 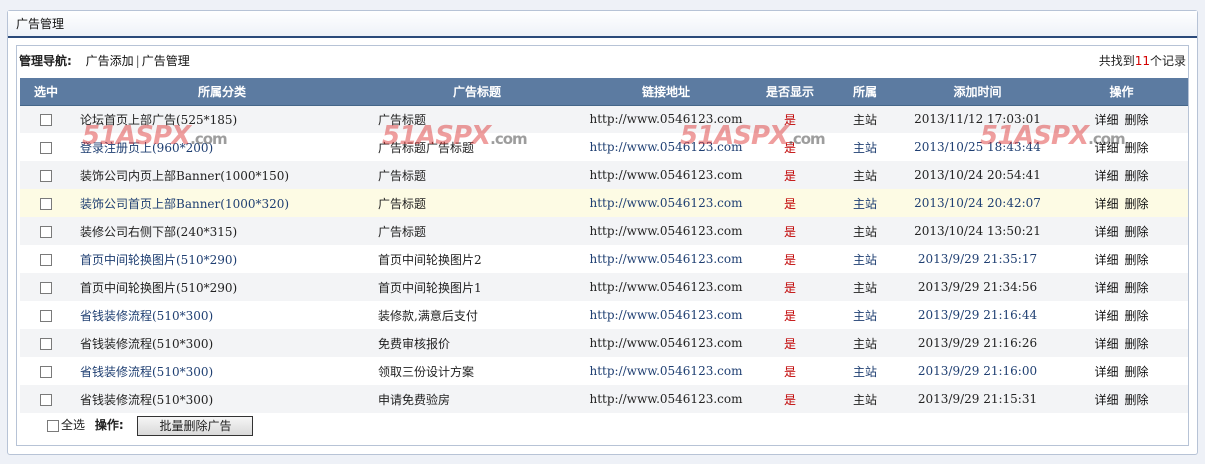 I want to click on row-category: 装修公司右侧下部(240*315), so click(x=222, y=231).